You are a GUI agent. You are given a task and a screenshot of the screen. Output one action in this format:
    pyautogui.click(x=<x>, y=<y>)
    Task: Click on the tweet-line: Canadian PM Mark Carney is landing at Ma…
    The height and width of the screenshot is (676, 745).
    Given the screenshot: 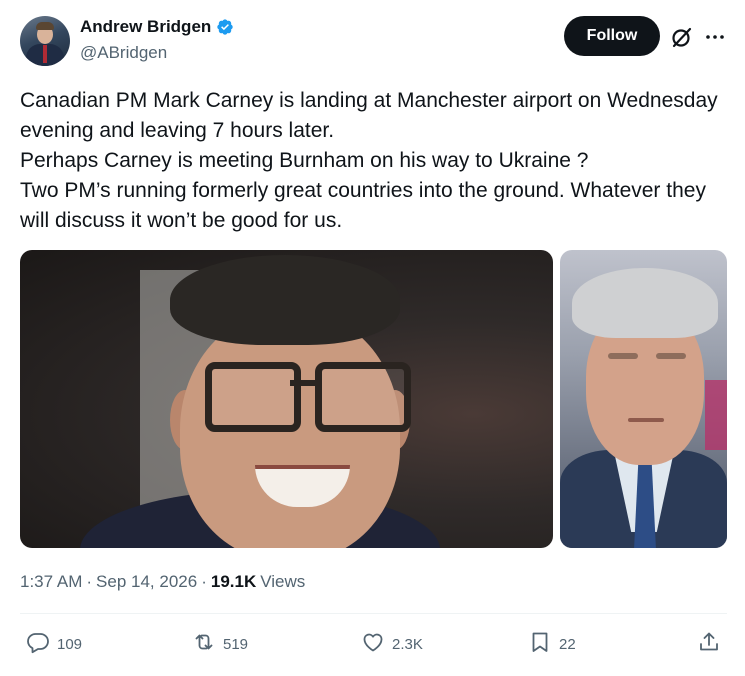 What is the action you would take?
    pyautogui.click(x=369, y=115)
    